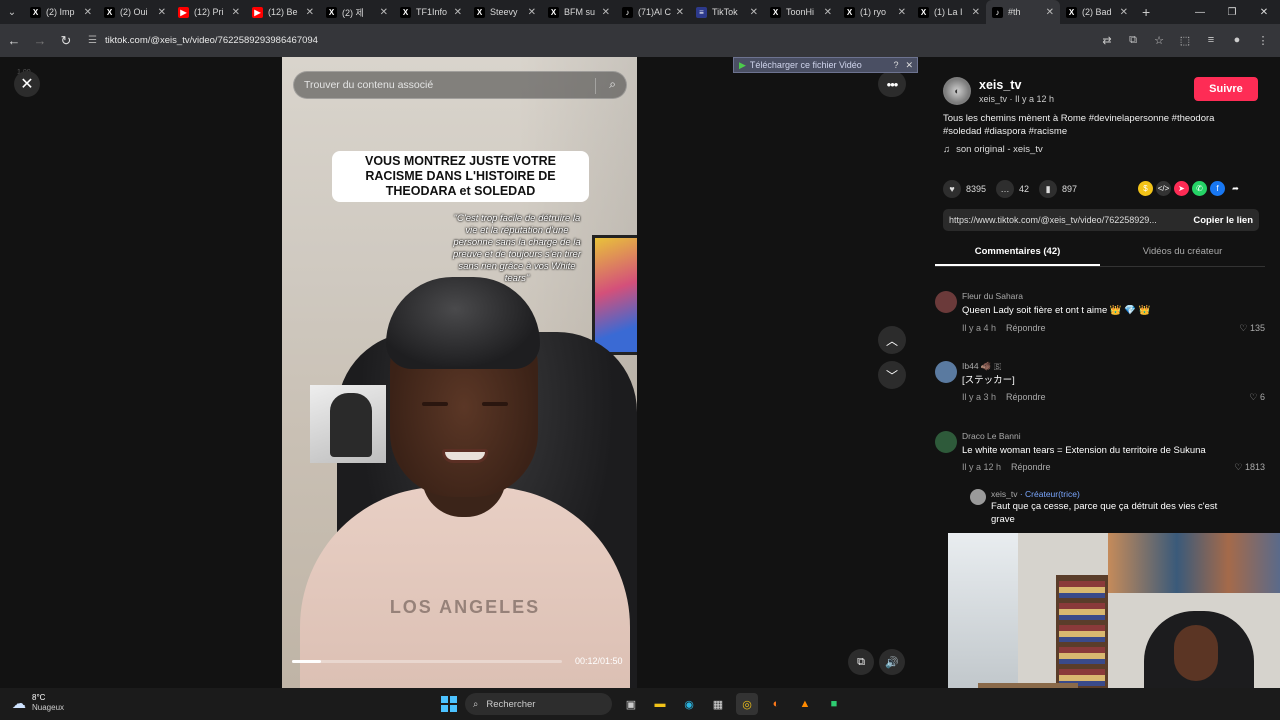 This screenshot has width=1280, height=720. What do you see at coordinates (1226, 89) in the screenshot?
I see `follow-button: Suivre` at bounding box center [1226, 89].